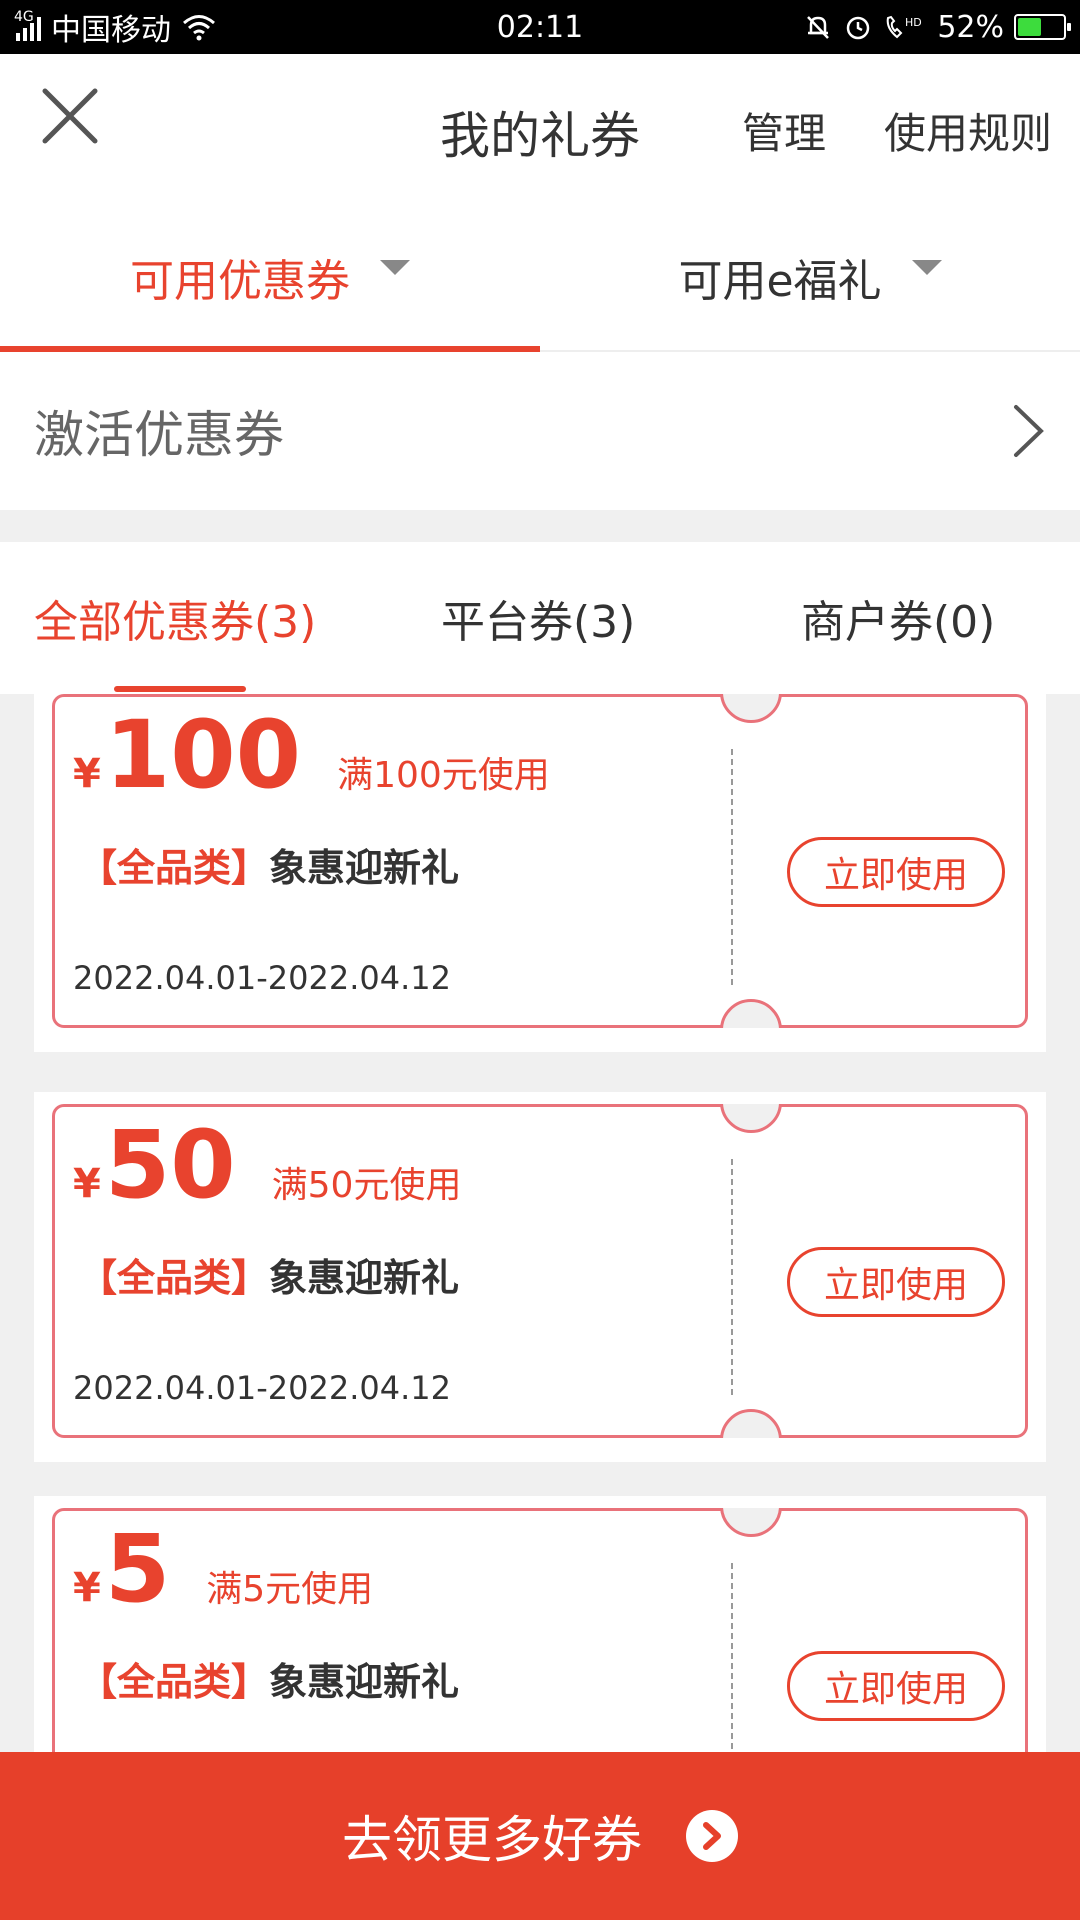 The image size is (1080, 1920). Describe the element at coordinates (240, 281) in the screenshot. I see `tab-label: 可用优惠券` at that location.